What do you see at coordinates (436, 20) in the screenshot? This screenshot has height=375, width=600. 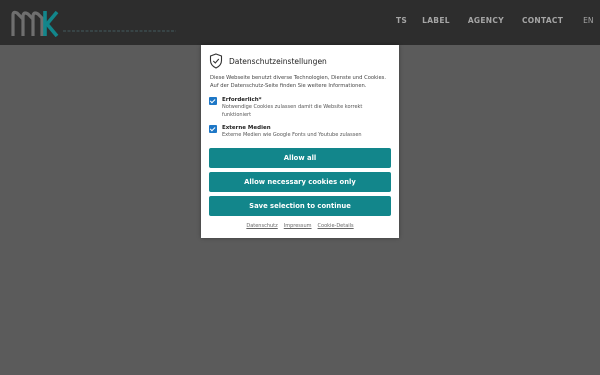 I see `nav-item-label: LABEL` at bounding box center [436, 20].